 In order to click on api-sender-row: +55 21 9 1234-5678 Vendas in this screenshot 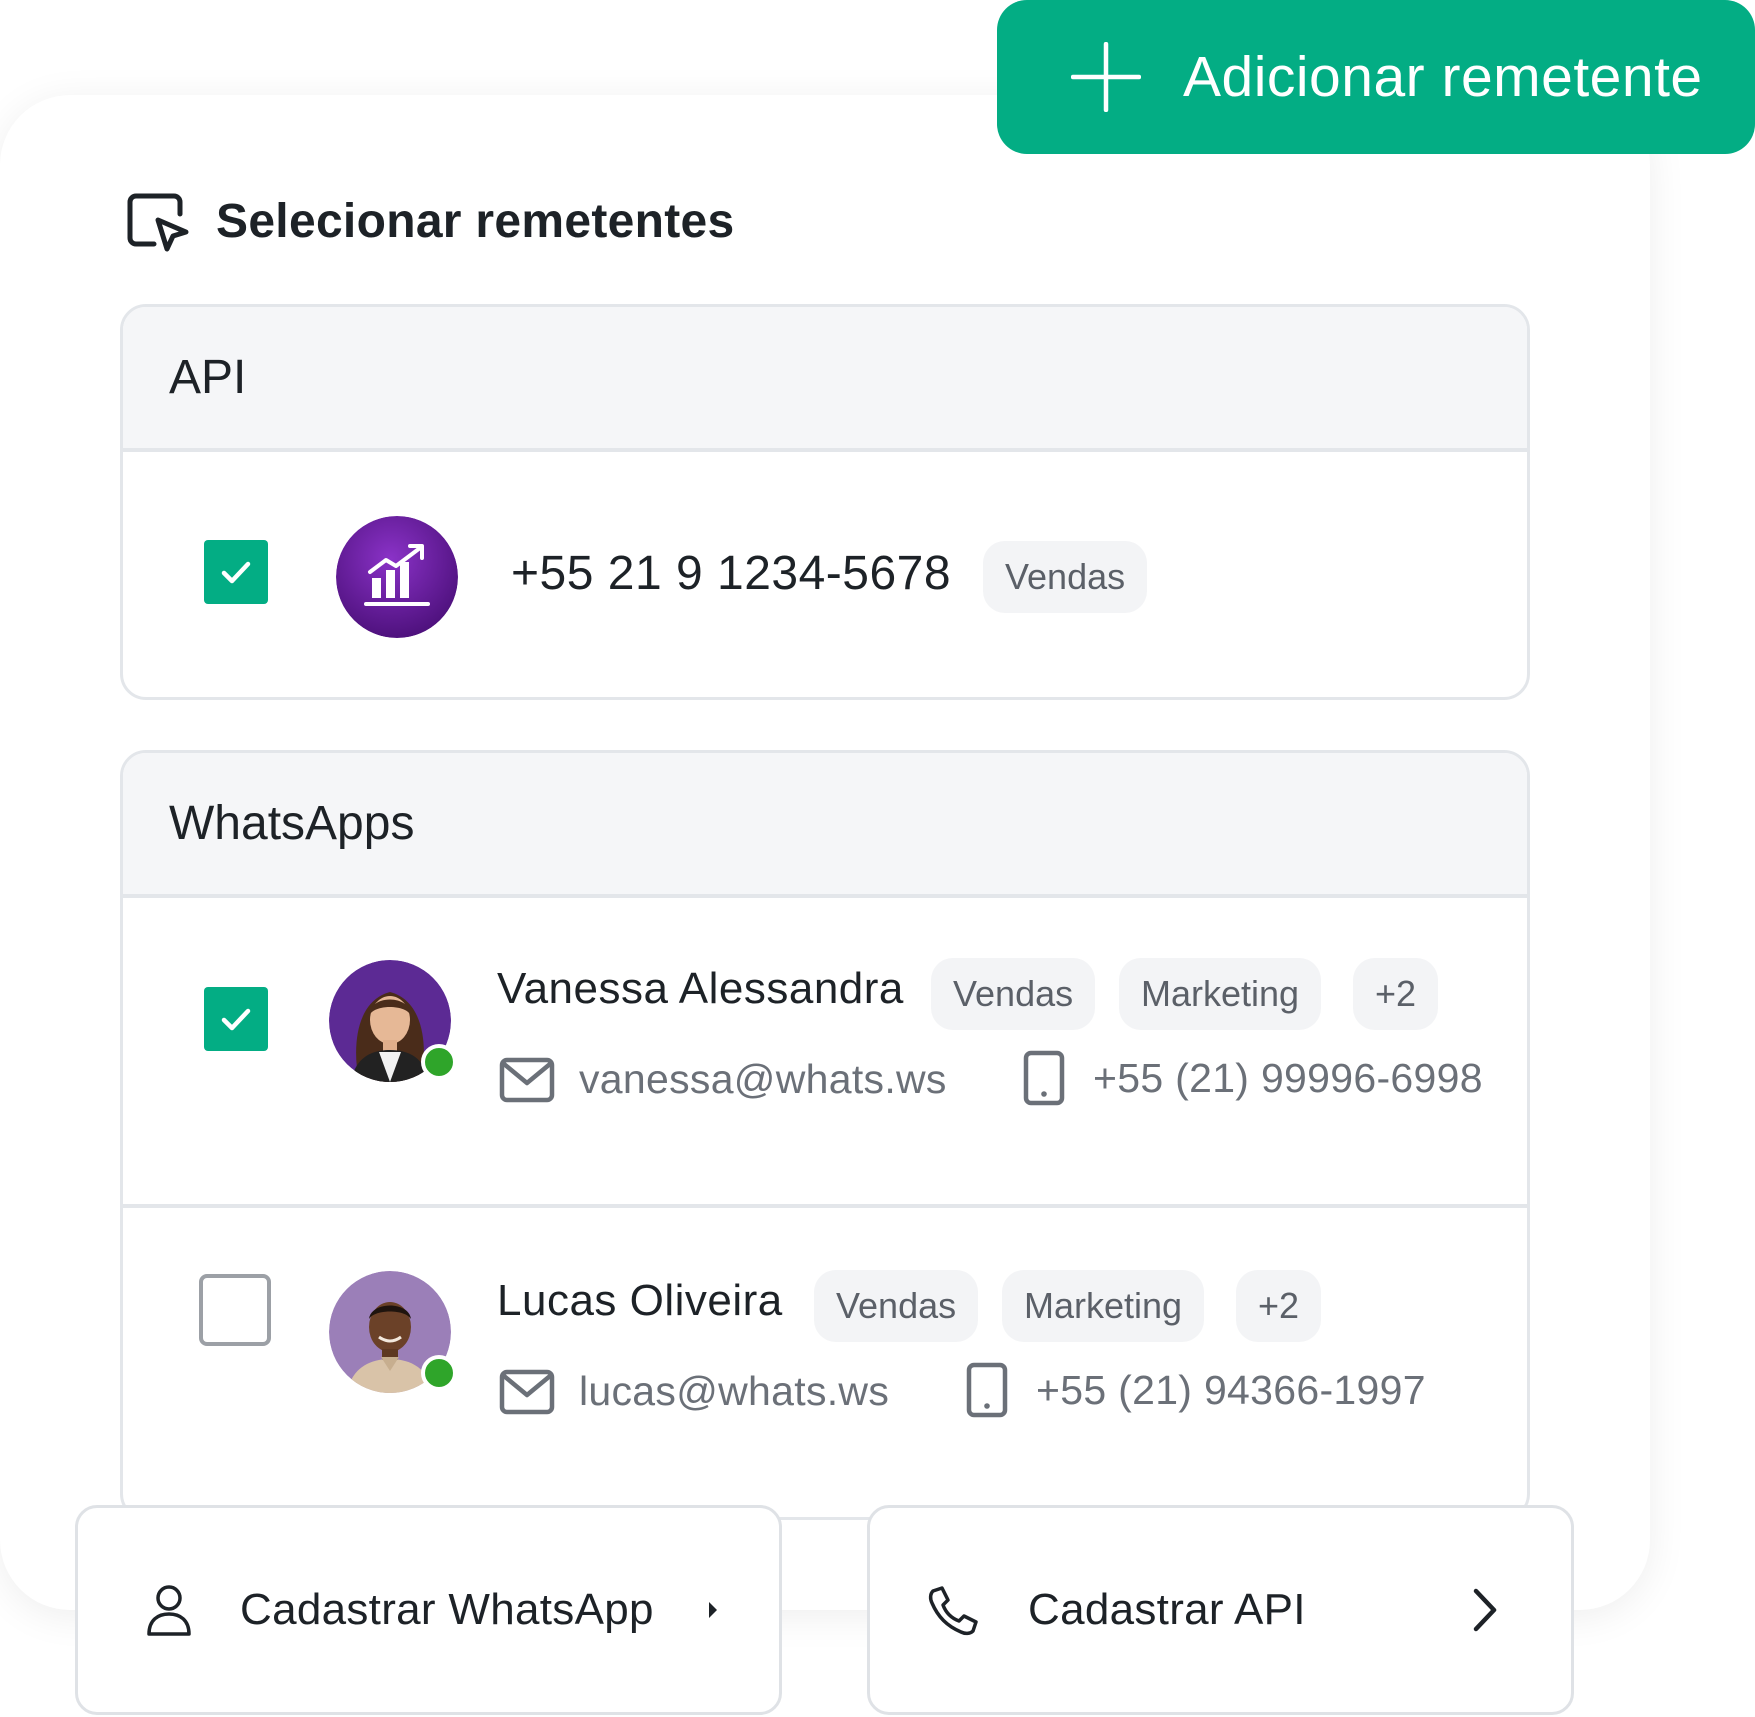, I will do `click(825, 574)`.